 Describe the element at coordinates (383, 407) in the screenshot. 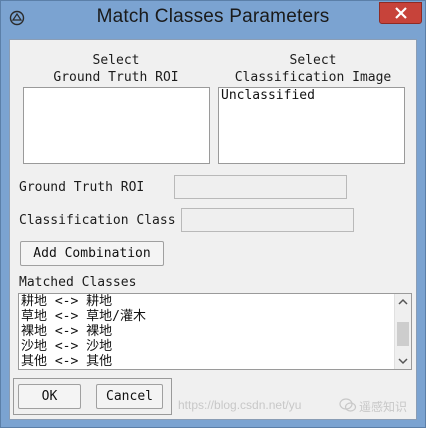

I see `watermark-brand: 遥感知识` at that location.